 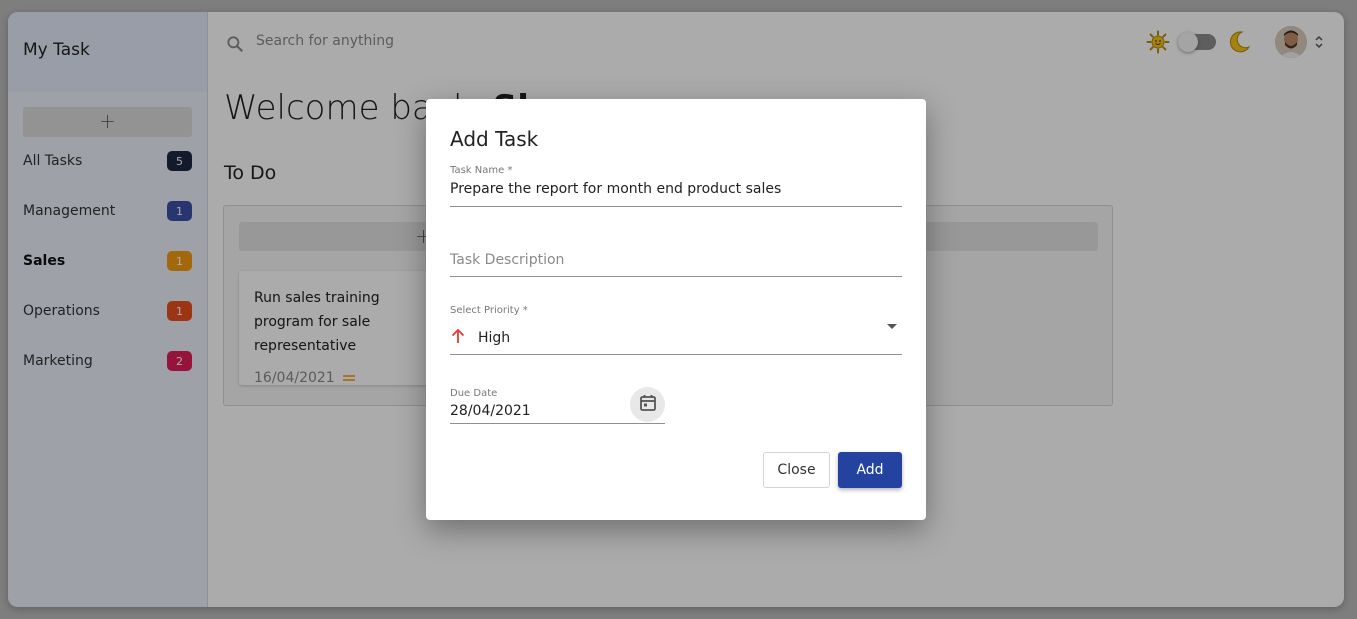 I want to click on field-label: Task Name *, so click(x=481, y=170).